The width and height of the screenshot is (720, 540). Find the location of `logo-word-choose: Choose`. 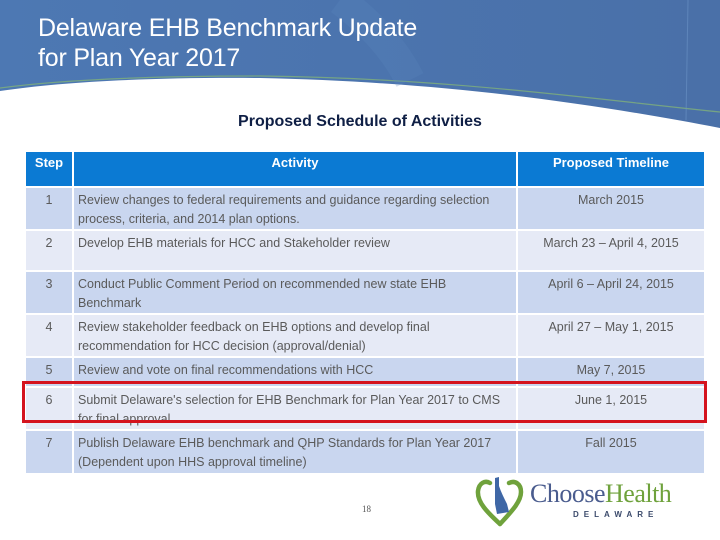

logo-word-choose: Choose is located at coordinates (568, 493).